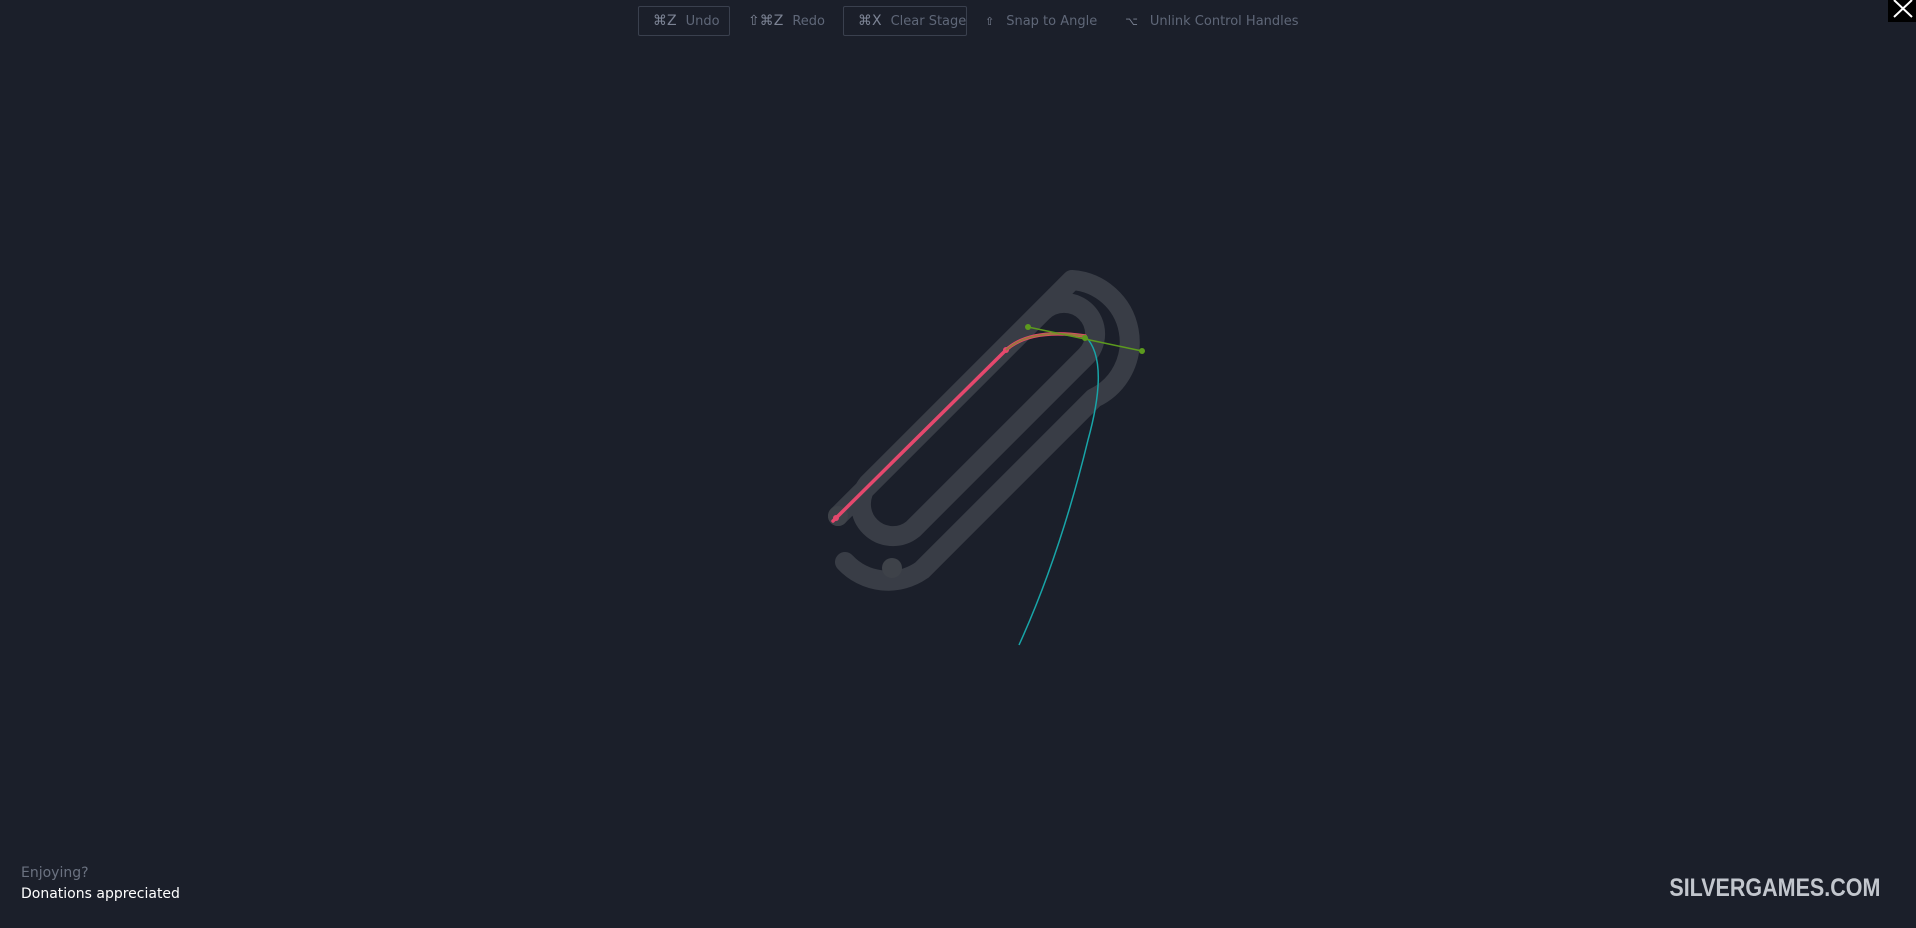 This screenshot has width=1916, height=928. What do you see at coordinates (836, 518) in the screenshot?
I see `path-start-point` at bounding box center [836, 518].